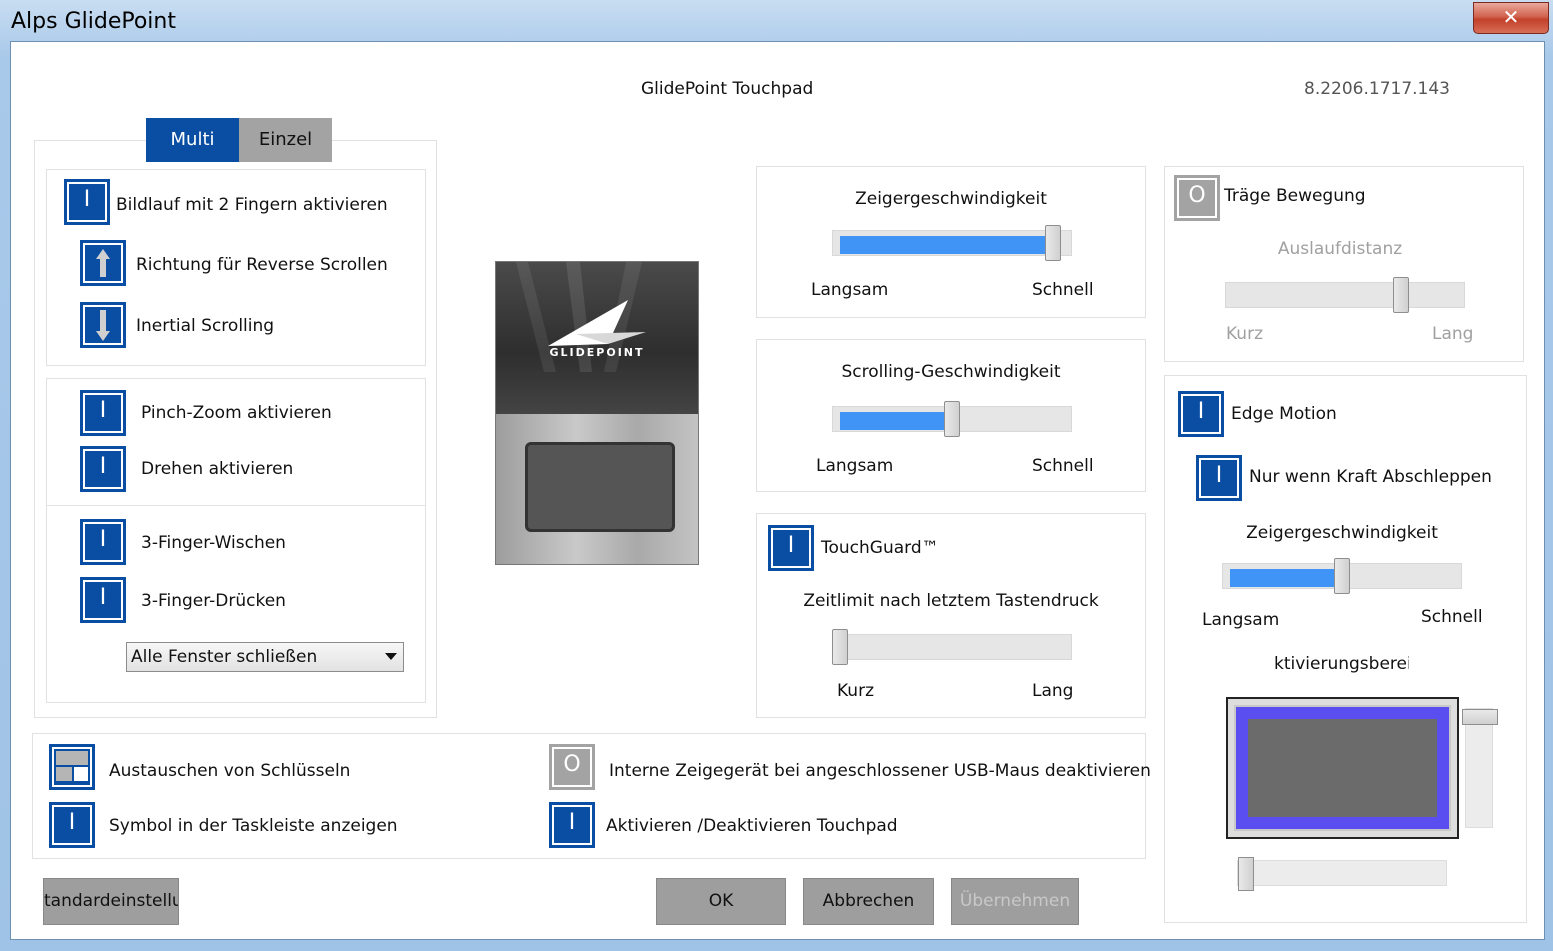  I want to click on press3-action-select: Alle Fenster schließen, so click(265, 657).